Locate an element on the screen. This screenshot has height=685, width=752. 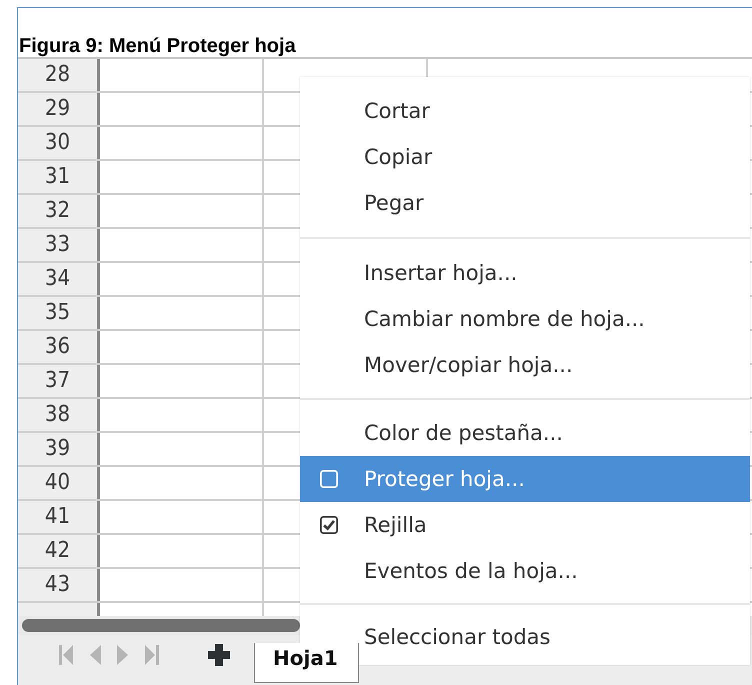
row-number: 36 is located at coordinates (57, 347).